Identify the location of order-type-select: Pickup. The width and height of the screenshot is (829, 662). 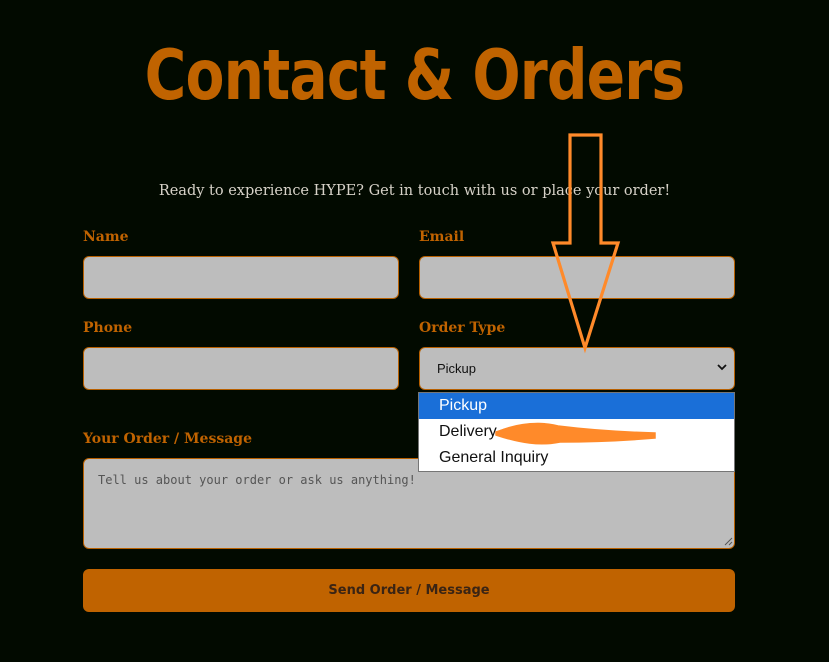
(577, 368).